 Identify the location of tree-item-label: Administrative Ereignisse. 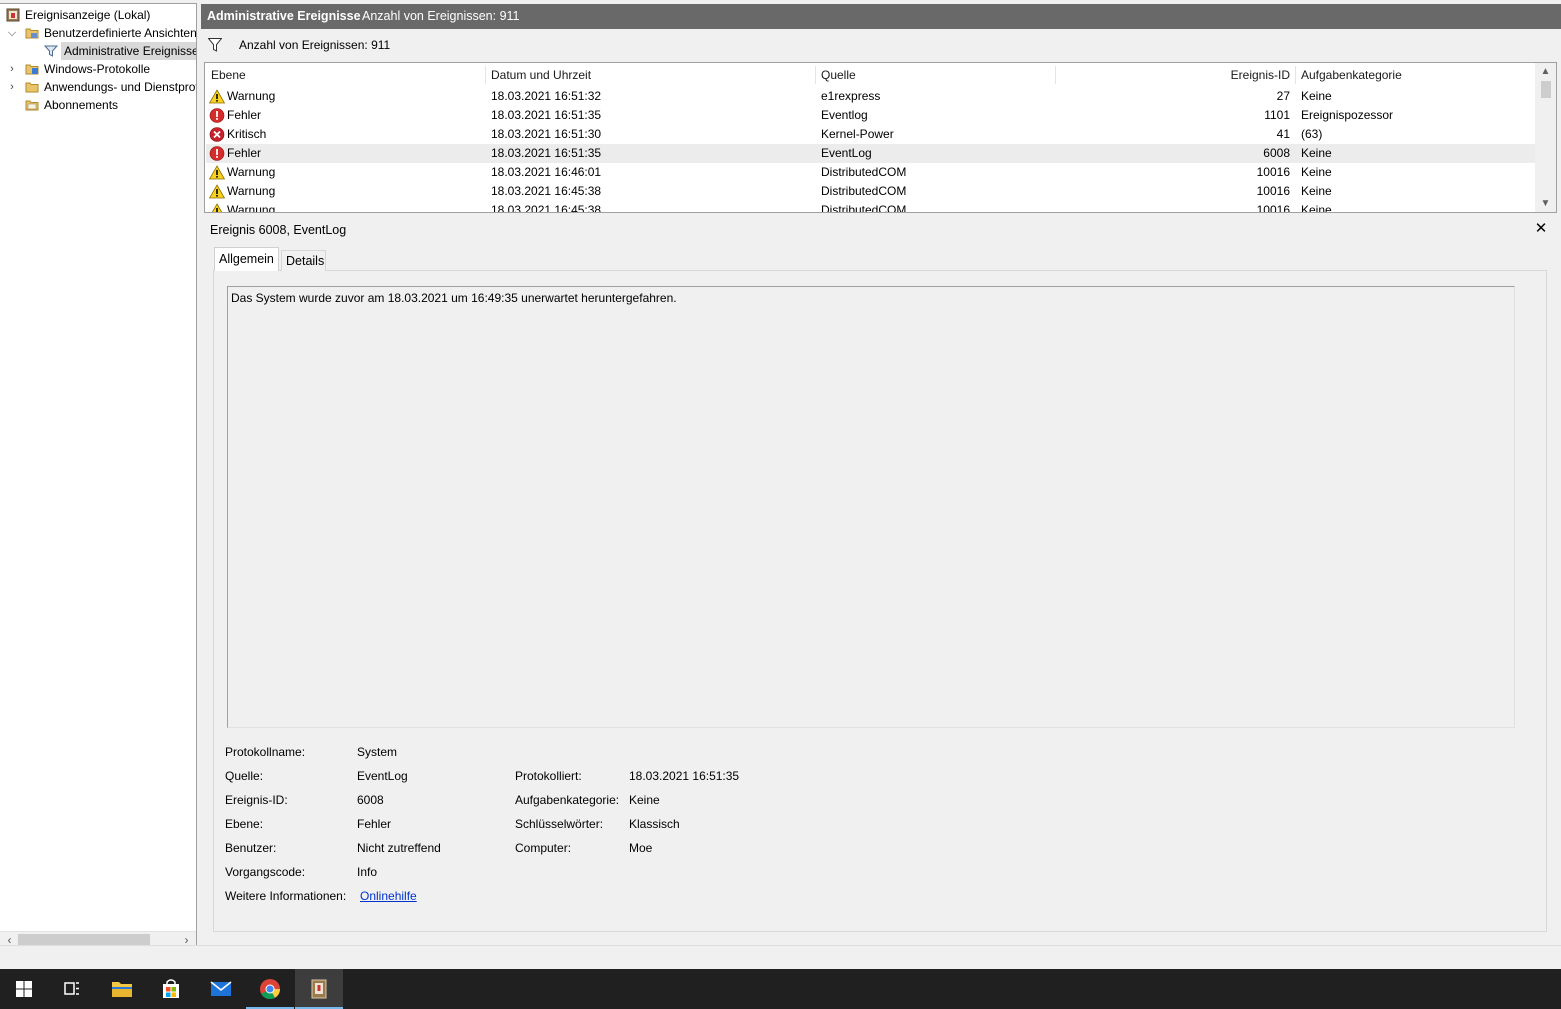
(128, 51).